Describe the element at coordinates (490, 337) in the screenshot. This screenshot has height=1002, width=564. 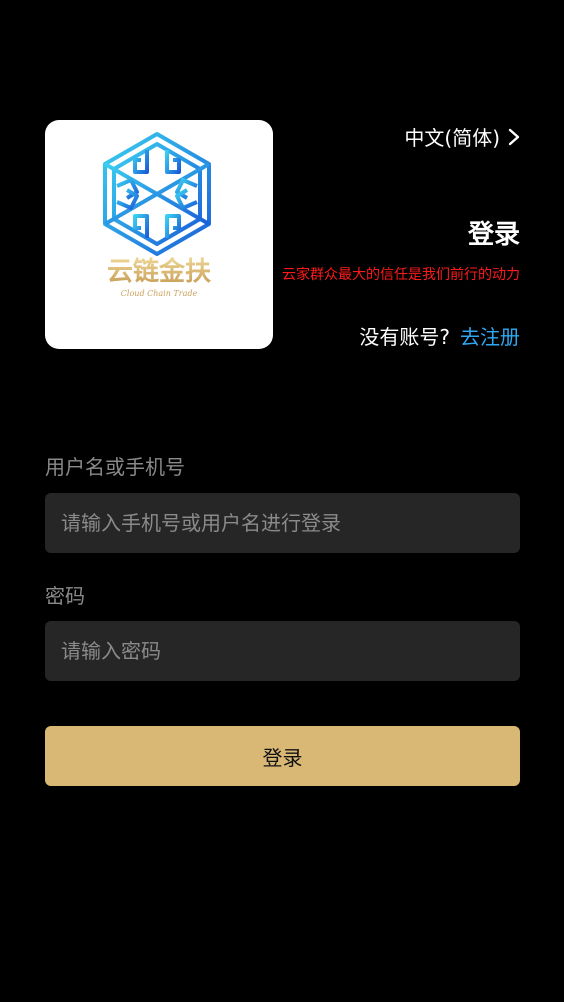
I see `register-link: 去注册` at that location.